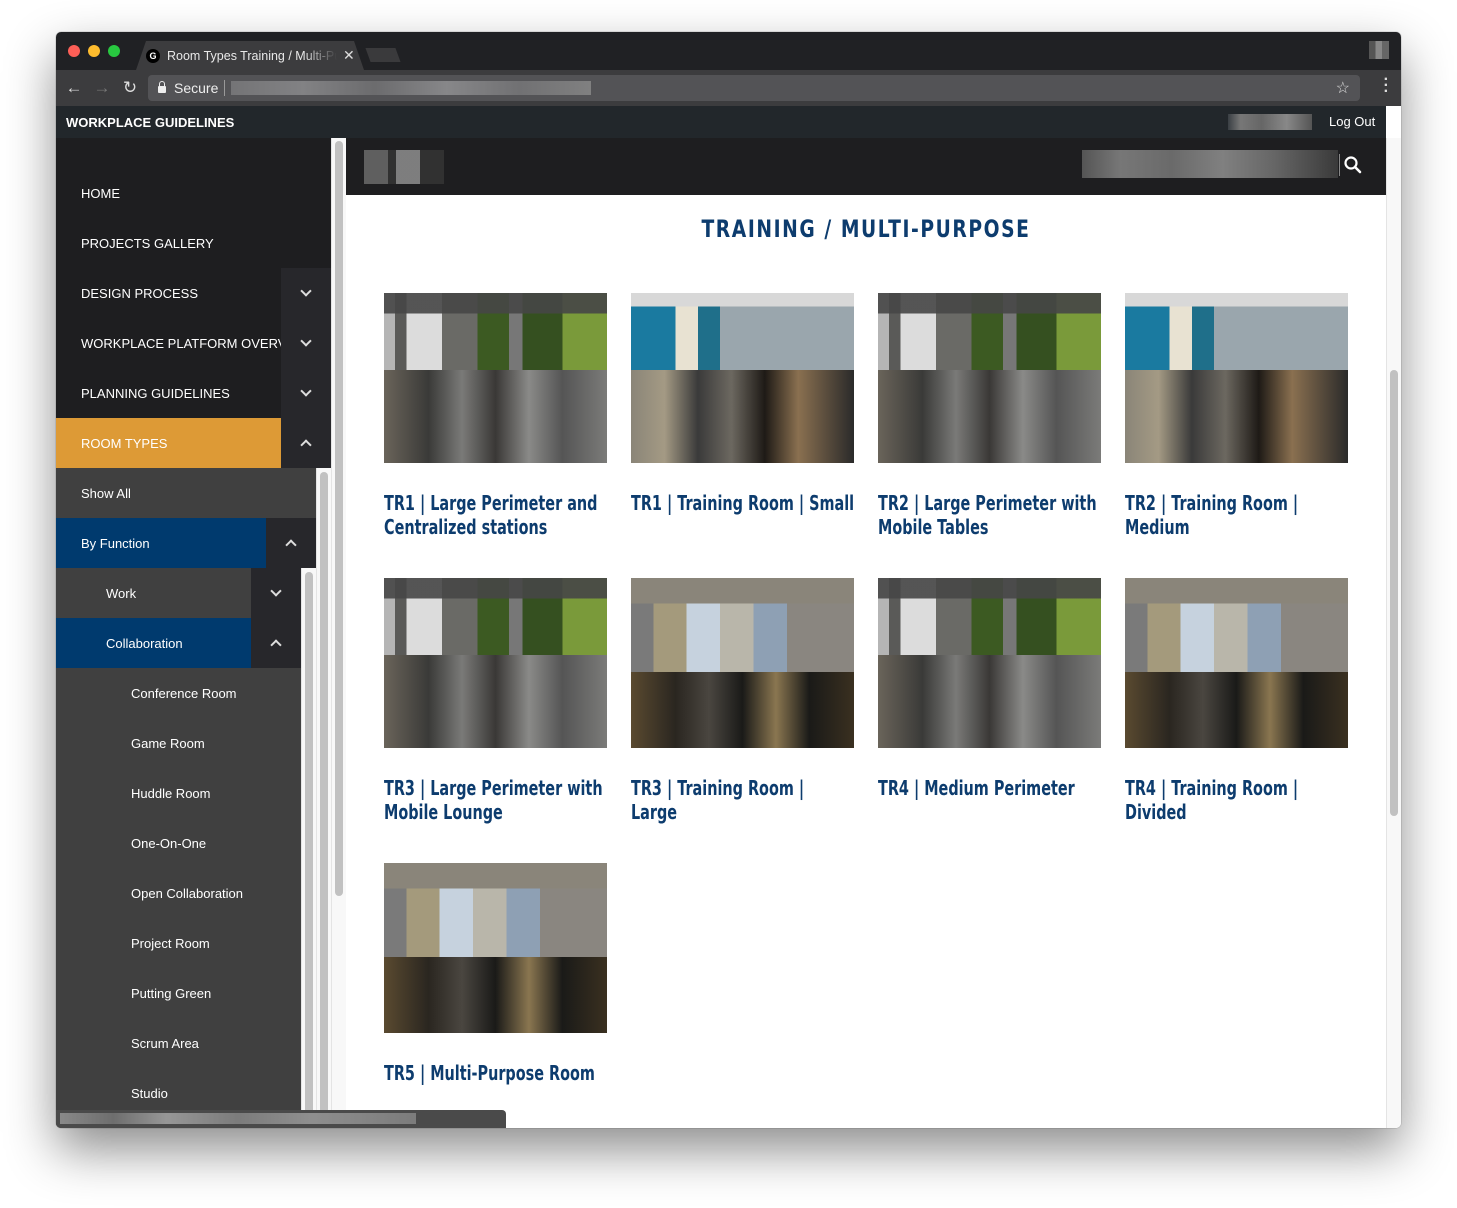 Image resolution: width=1457 pixels, height=1208 pixels. Describe the element at coordinates (124, 443) in the screenshot. I see `sidebar-item-label: ROOM TYPES` at that location.